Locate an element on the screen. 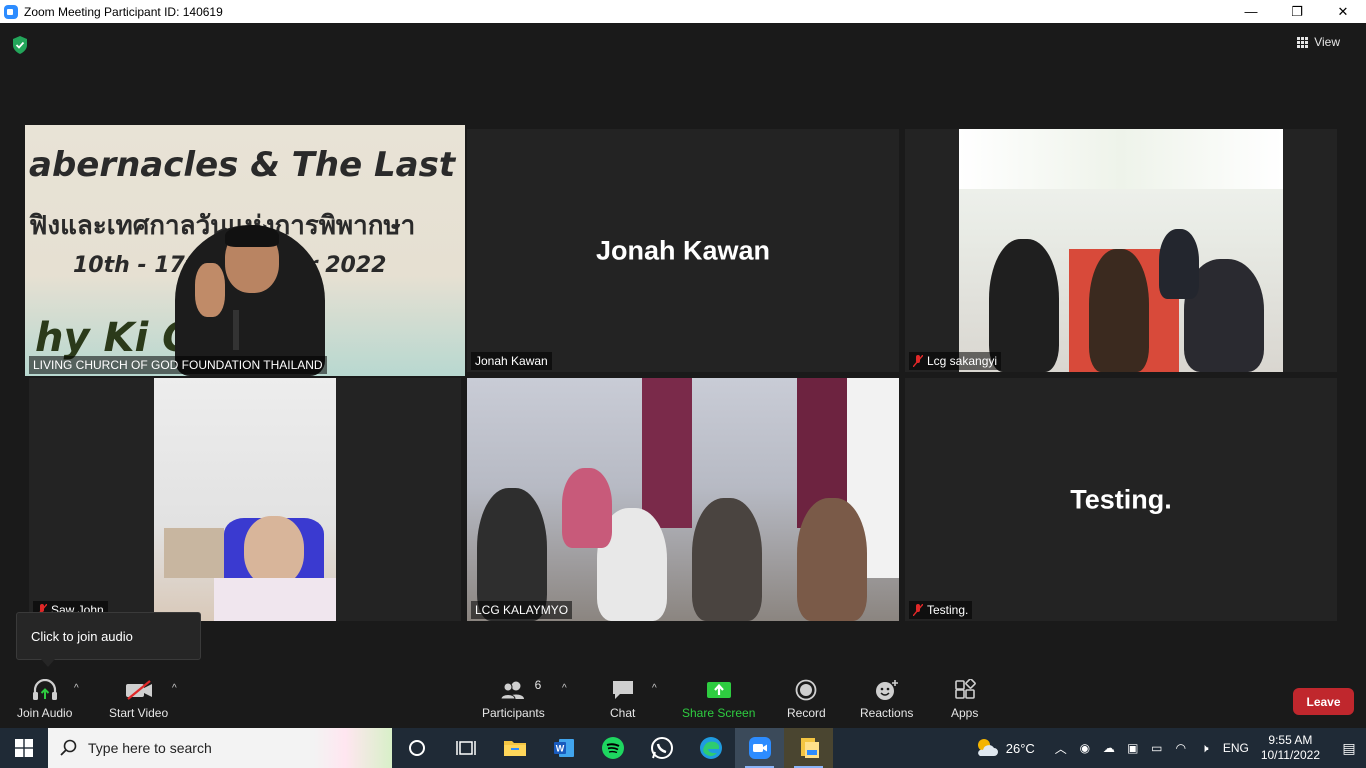 This screenshot has width=1366, height=768. video-tile-lcg-sakangyi: Lcg sakangyi is located at coordinates (1121, 250).